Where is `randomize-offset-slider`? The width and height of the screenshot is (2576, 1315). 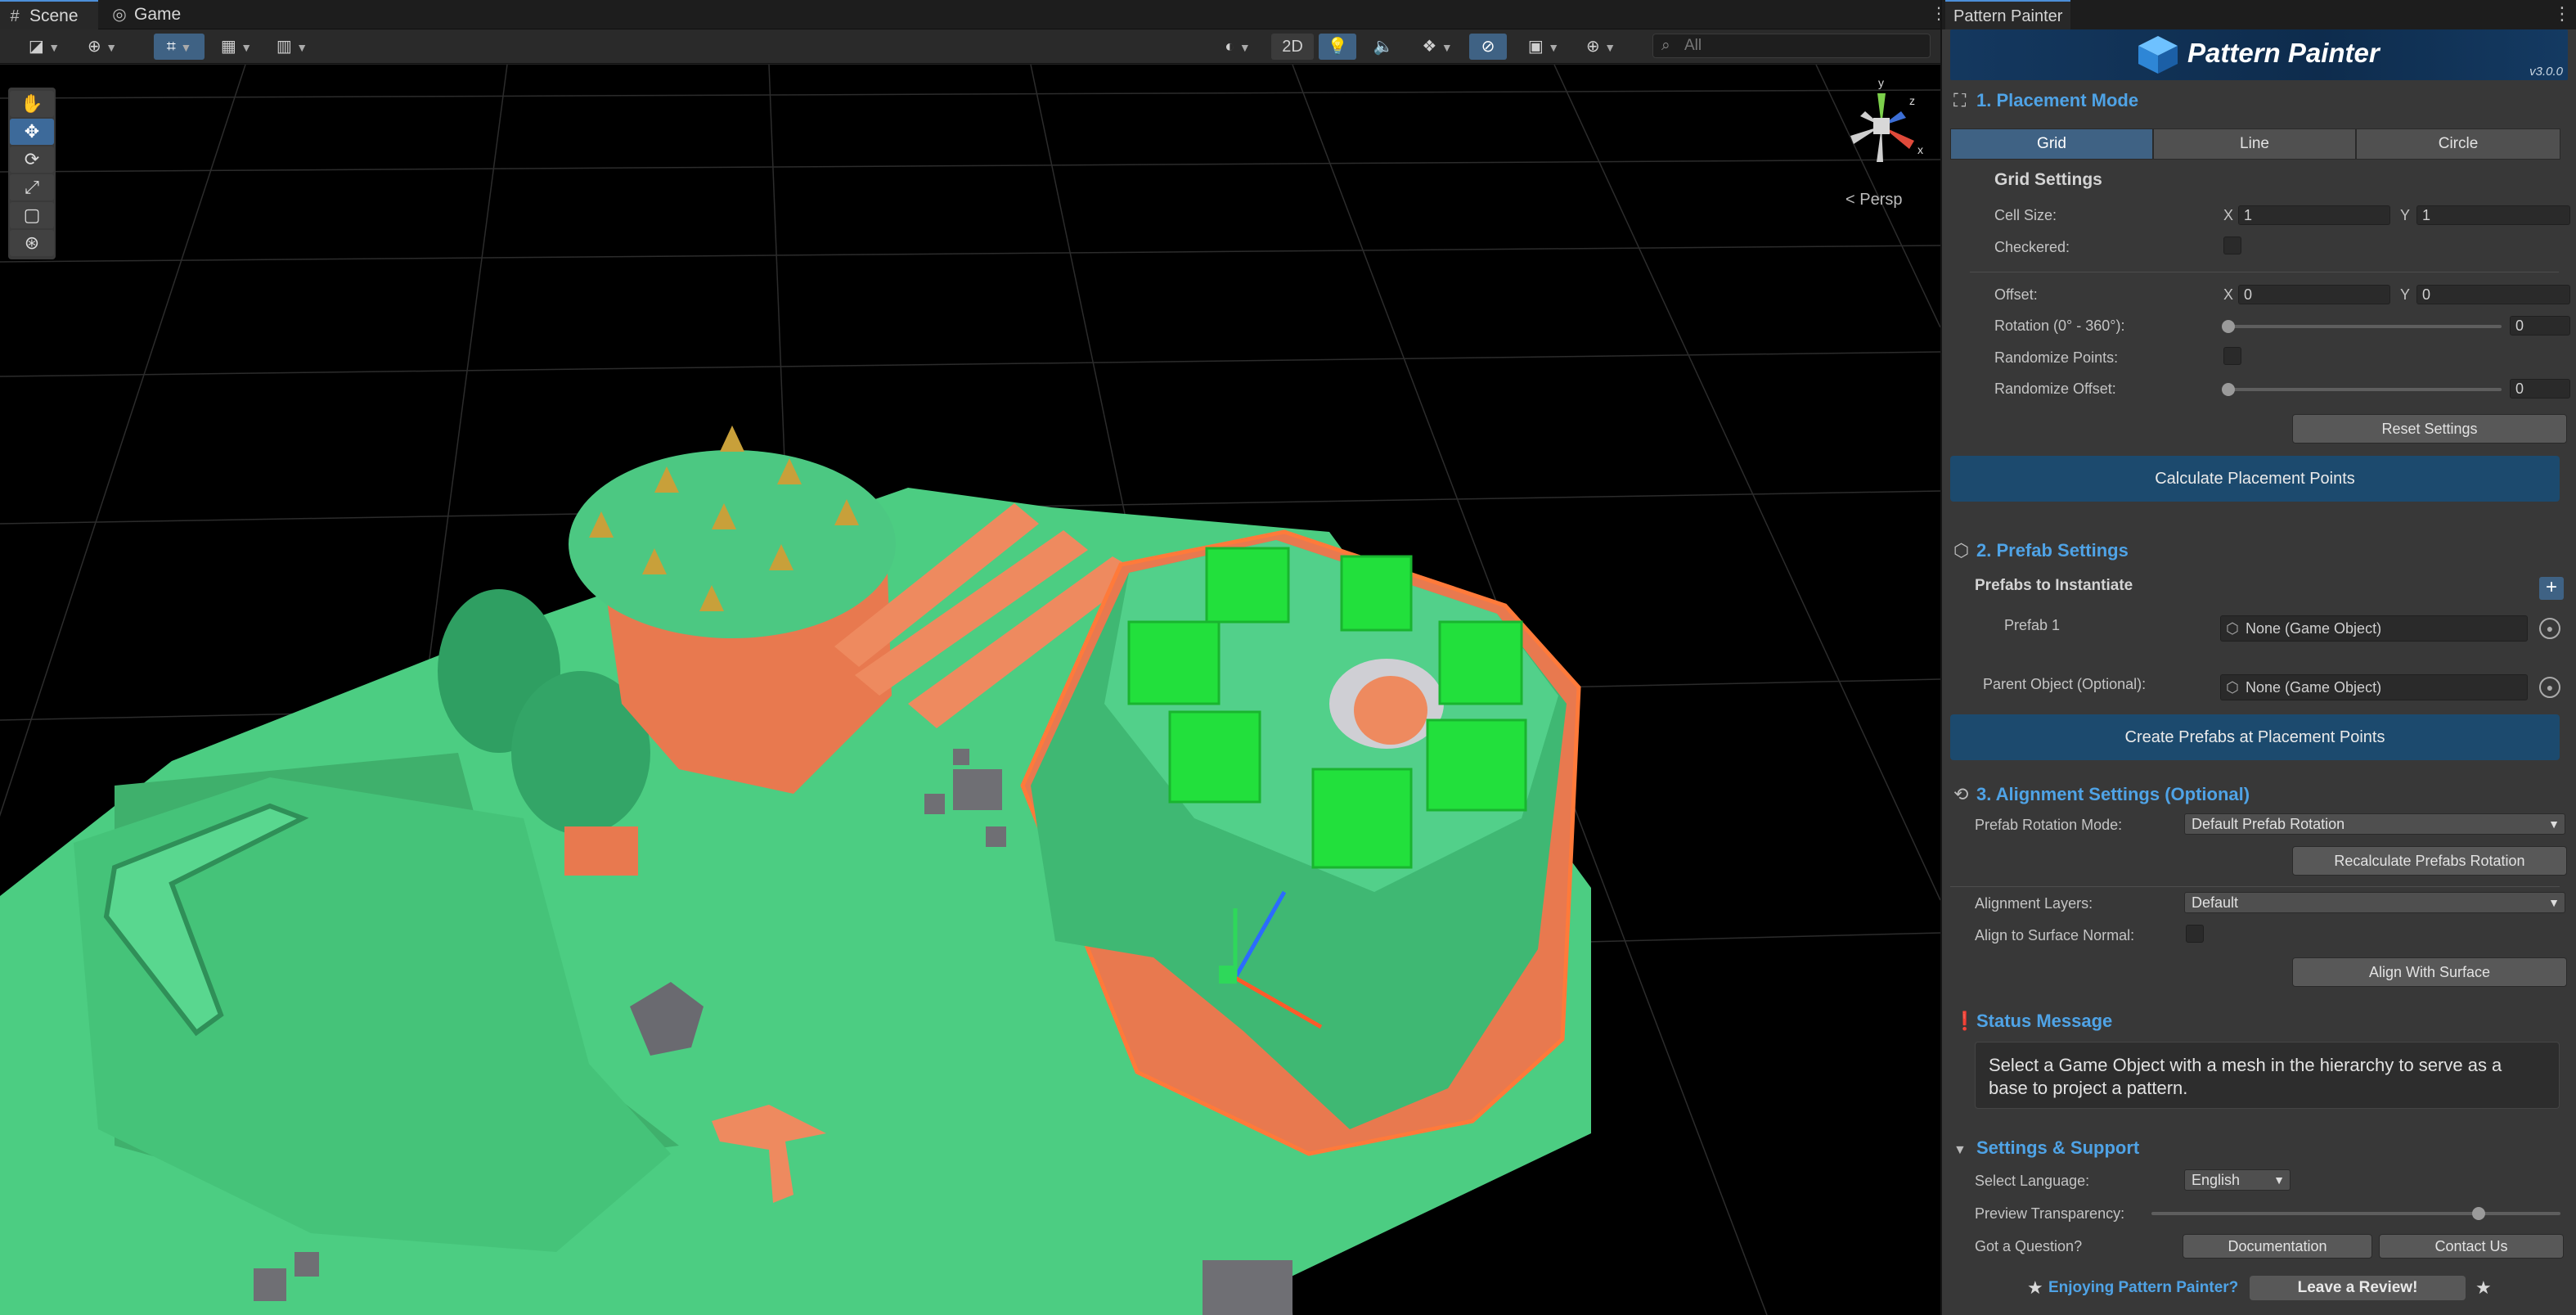 randomize-offset-slider is located at coordinates (2364, 389).